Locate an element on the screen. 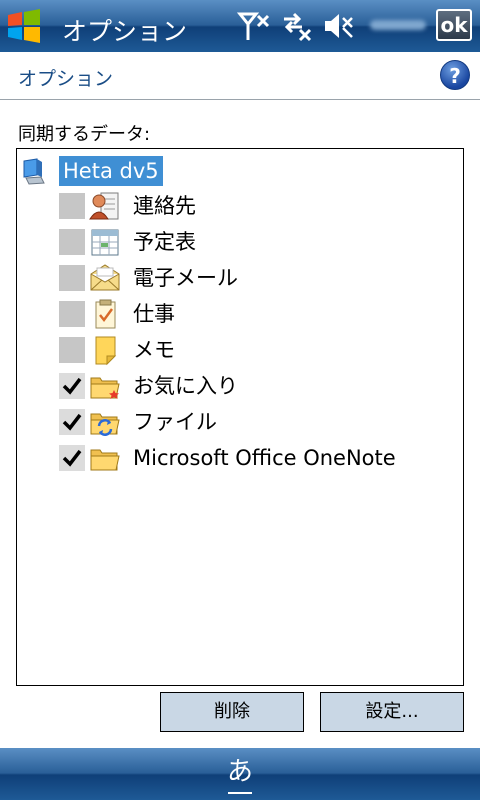 The height and width of the screenshot is (800, 480). page-title: オプション is located at coordinates (66, 79).